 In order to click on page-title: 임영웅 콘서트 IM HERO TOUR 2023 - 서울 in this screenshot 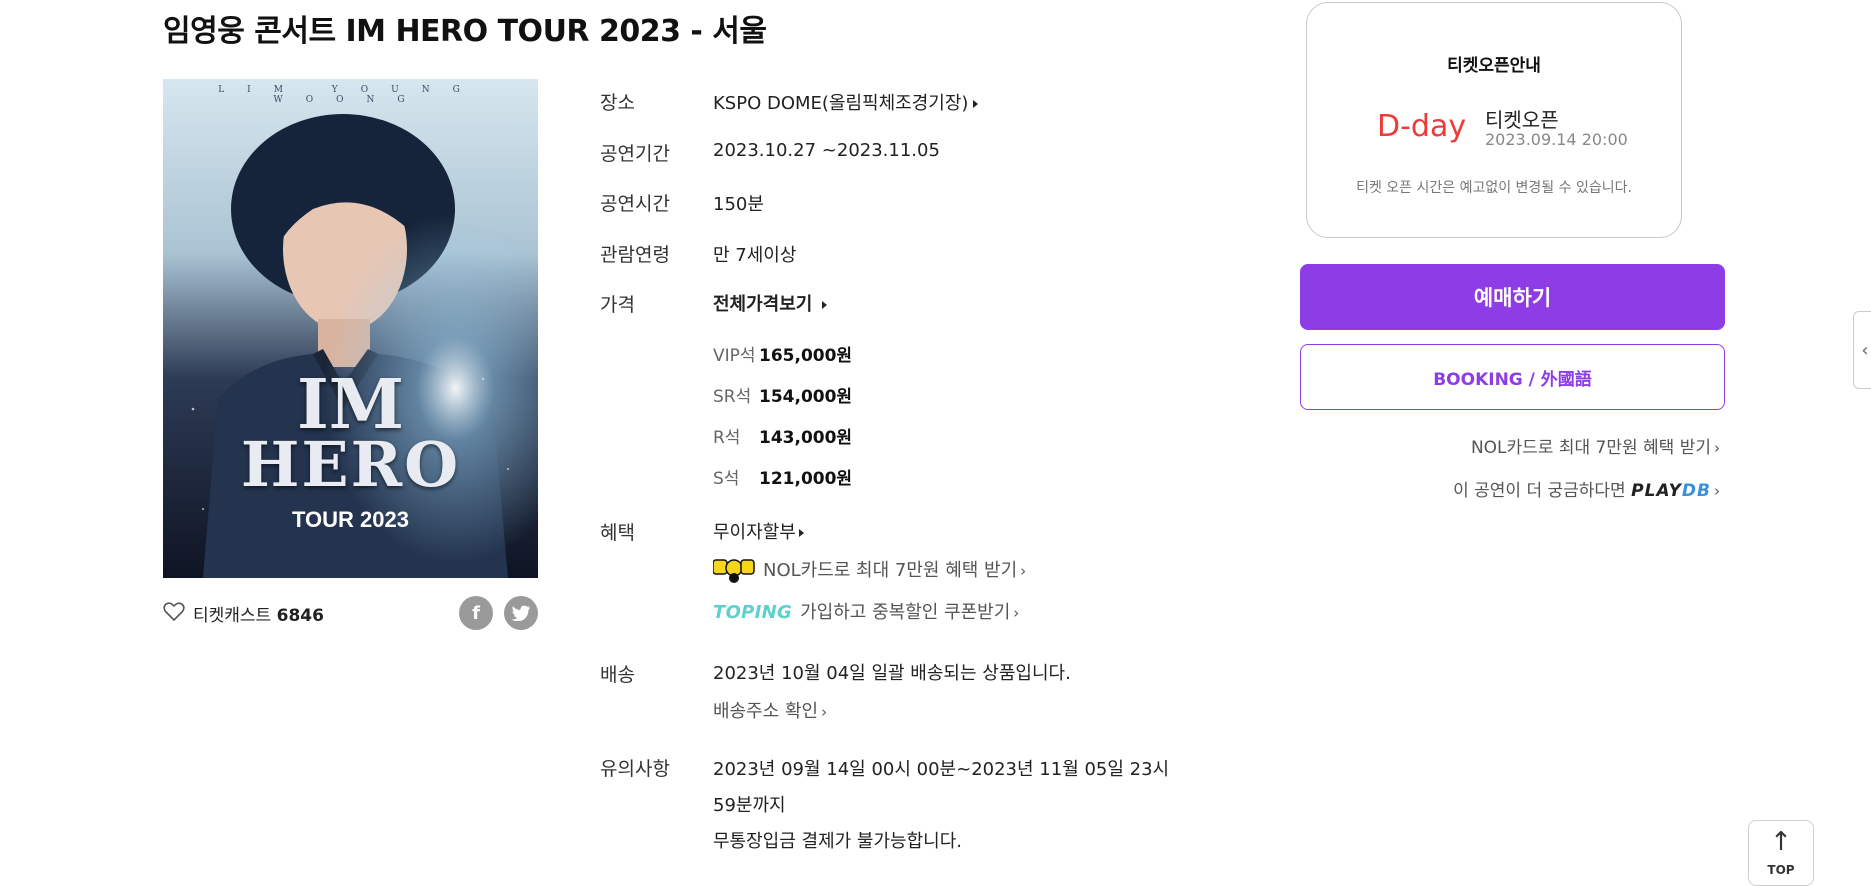, I will do `click(465, 31)`.